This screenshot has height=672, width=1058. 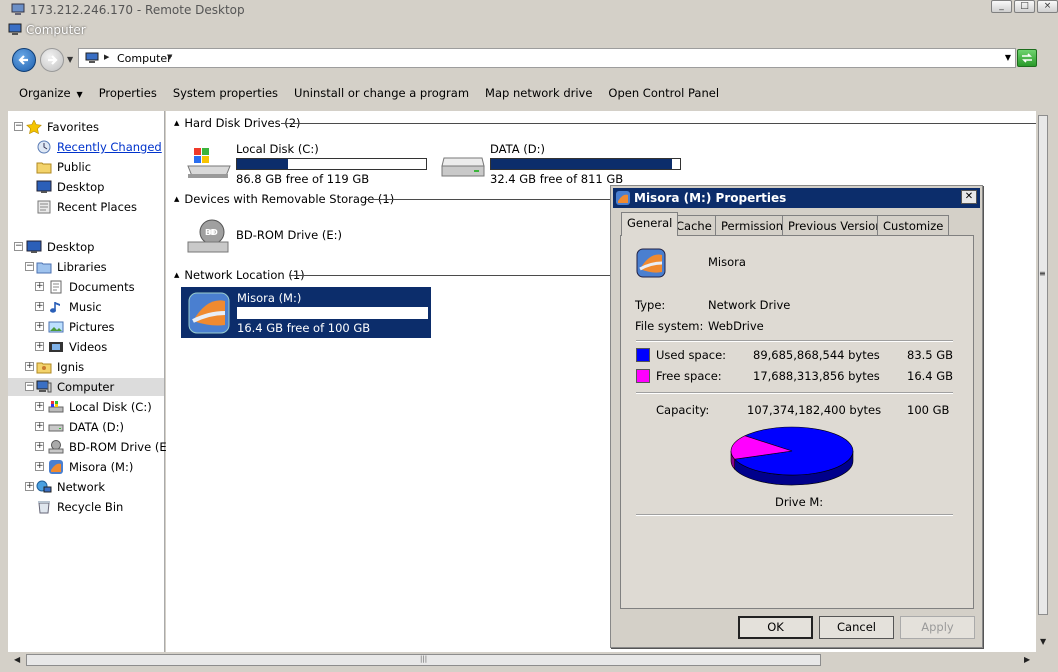 I want to click on drive-bdrom-e: BD BD-ROM Drive (E:), so click(x=270, y=236).